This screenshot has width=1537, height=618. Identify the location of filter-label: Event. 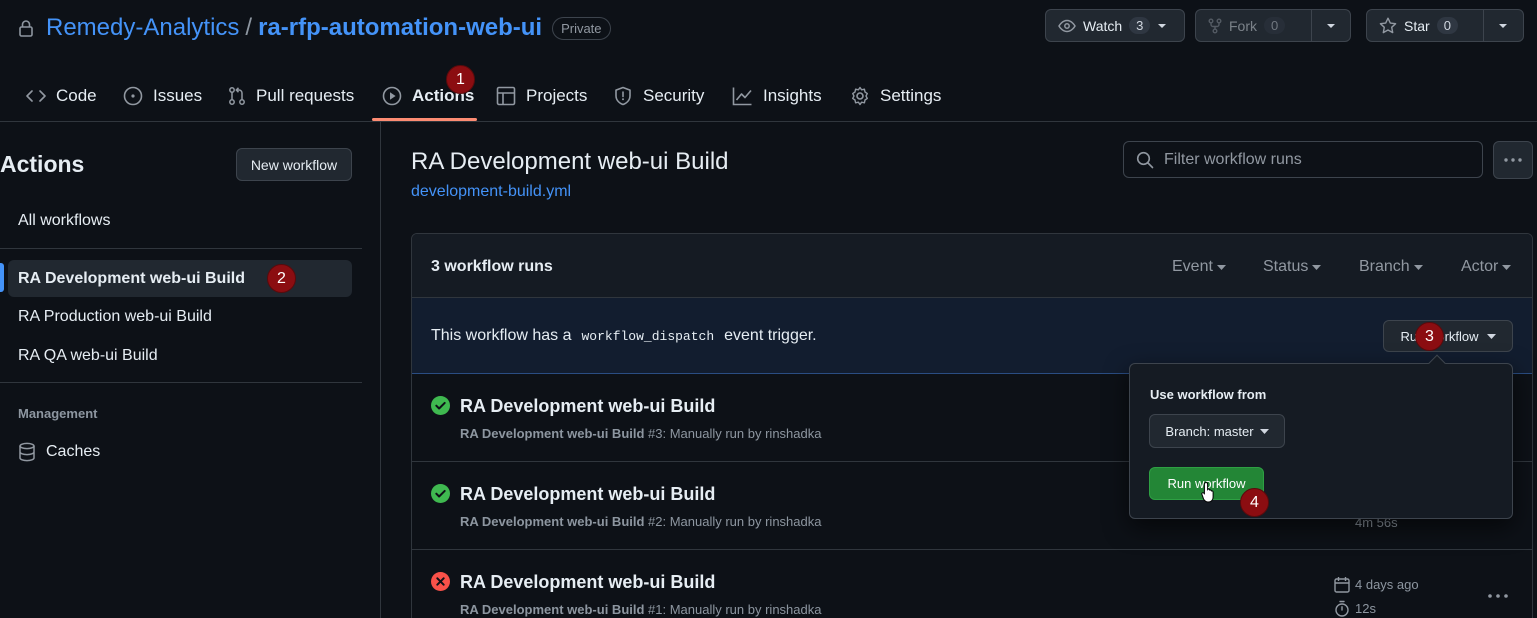
(1192, 266).